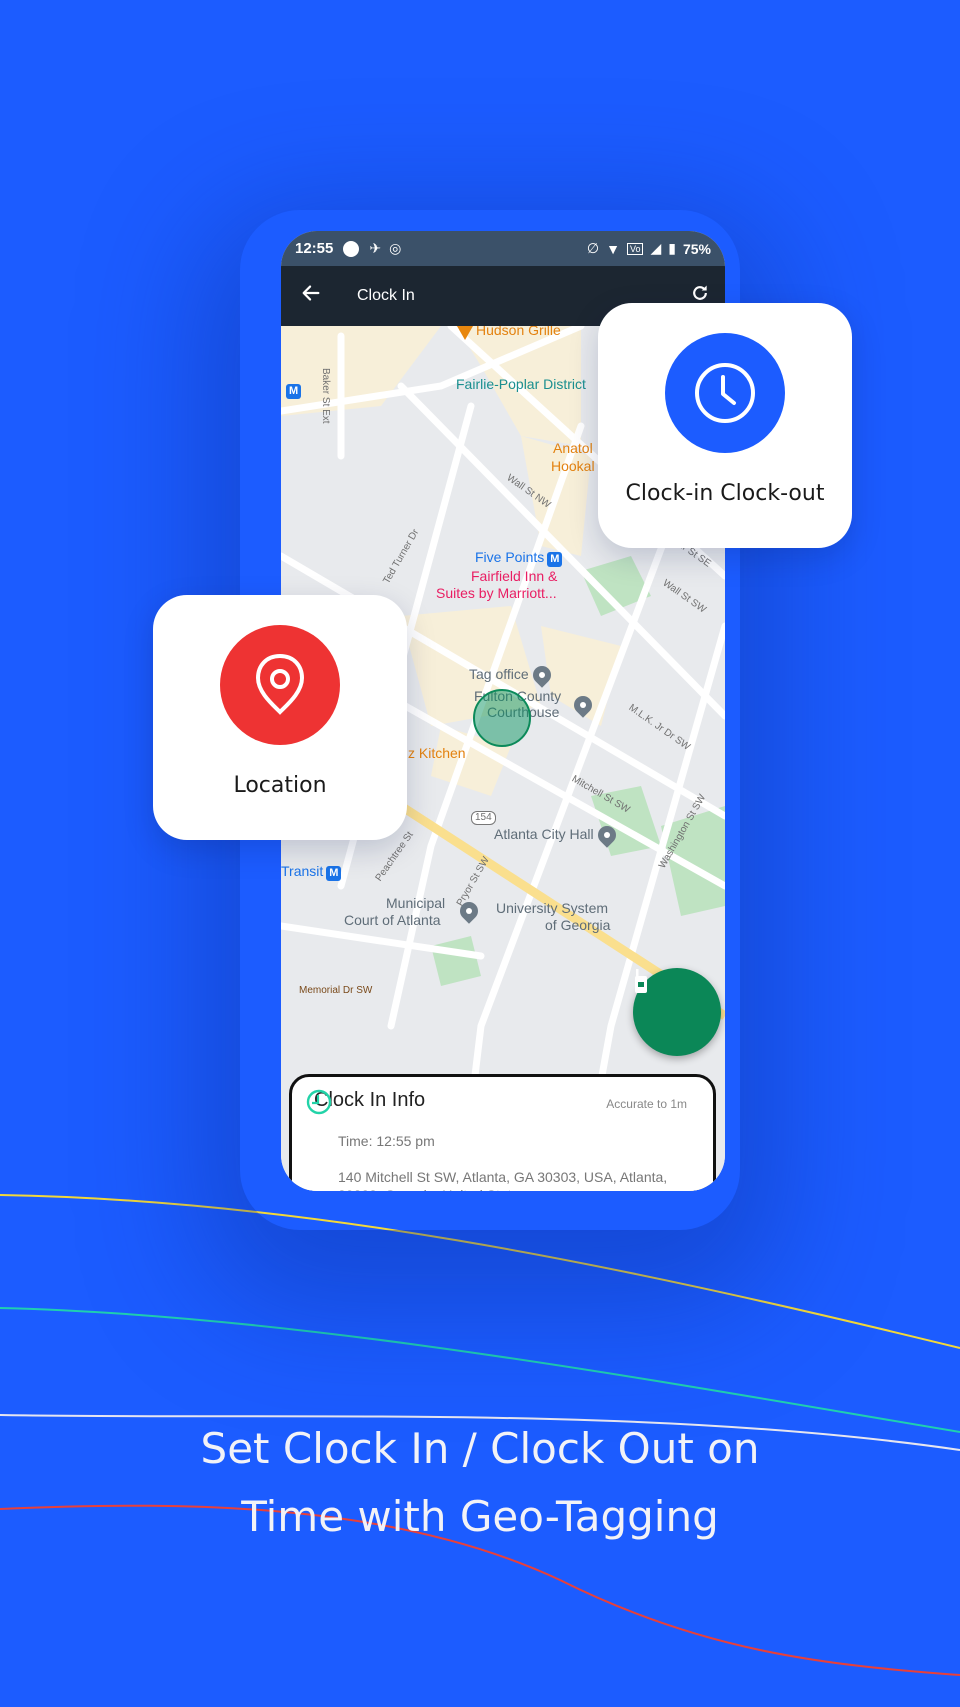  Describe the element at coordinates (395, 248) in the screenshot. I see `sync-icon: ◎` at that location.